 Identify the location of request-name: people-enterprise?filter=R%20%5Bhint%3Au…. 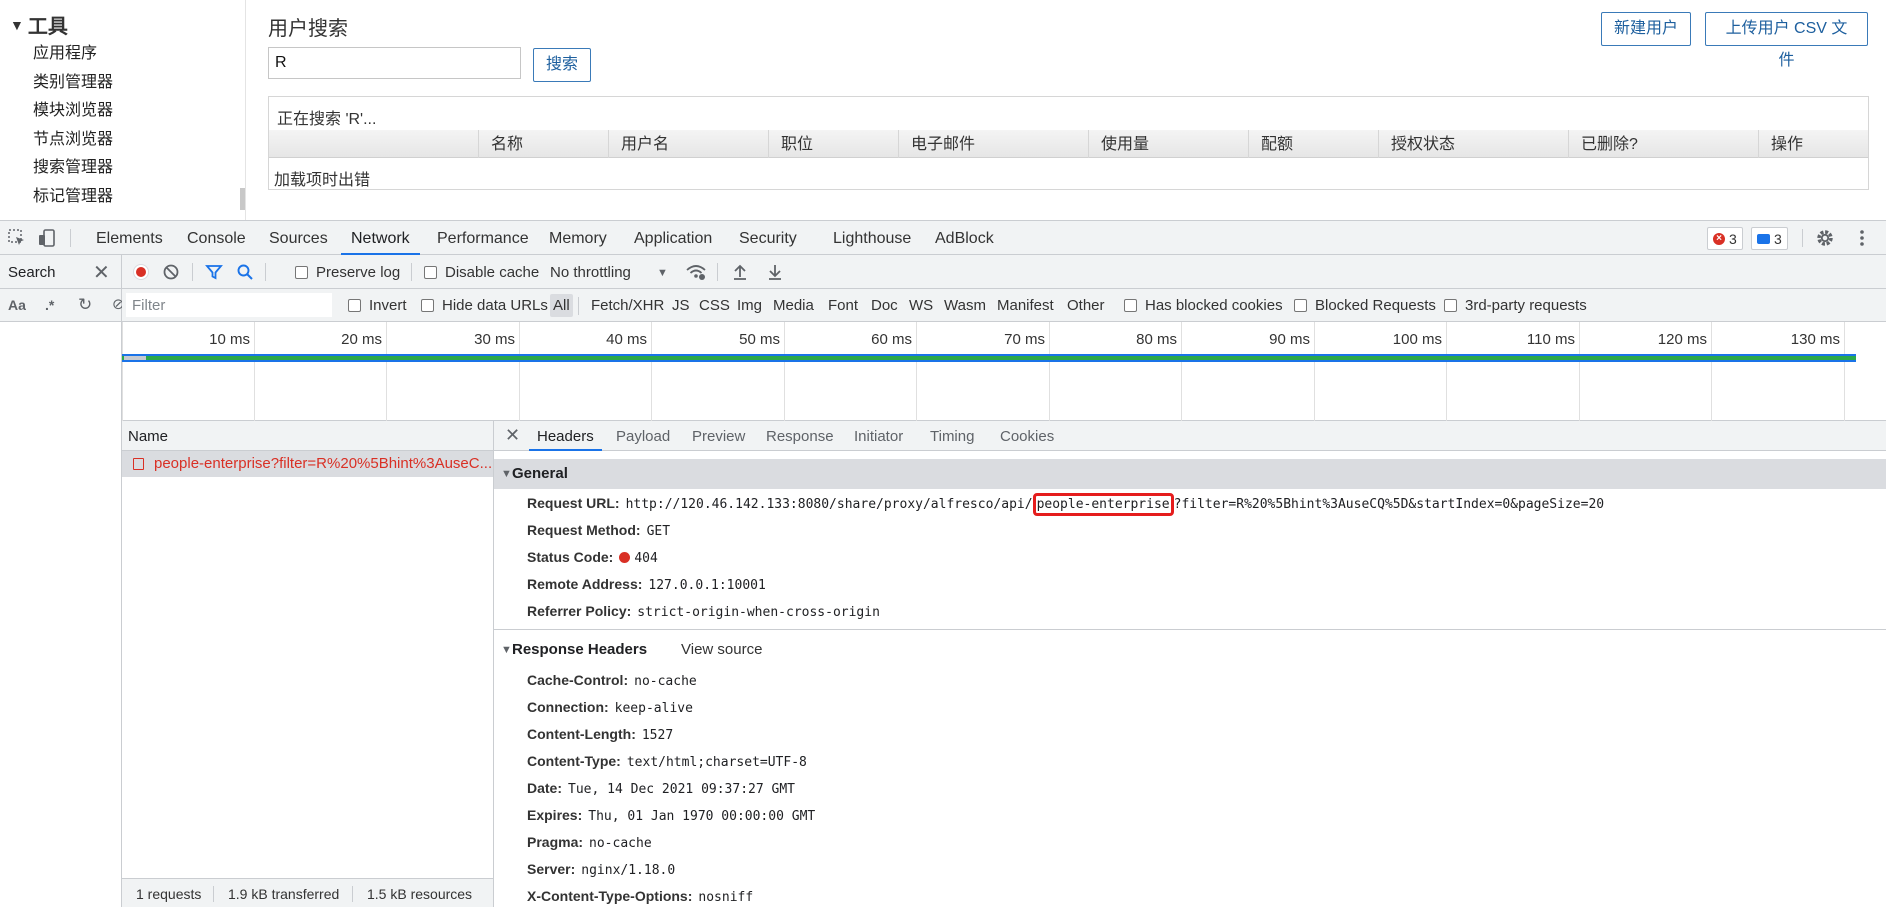
(323, 463).